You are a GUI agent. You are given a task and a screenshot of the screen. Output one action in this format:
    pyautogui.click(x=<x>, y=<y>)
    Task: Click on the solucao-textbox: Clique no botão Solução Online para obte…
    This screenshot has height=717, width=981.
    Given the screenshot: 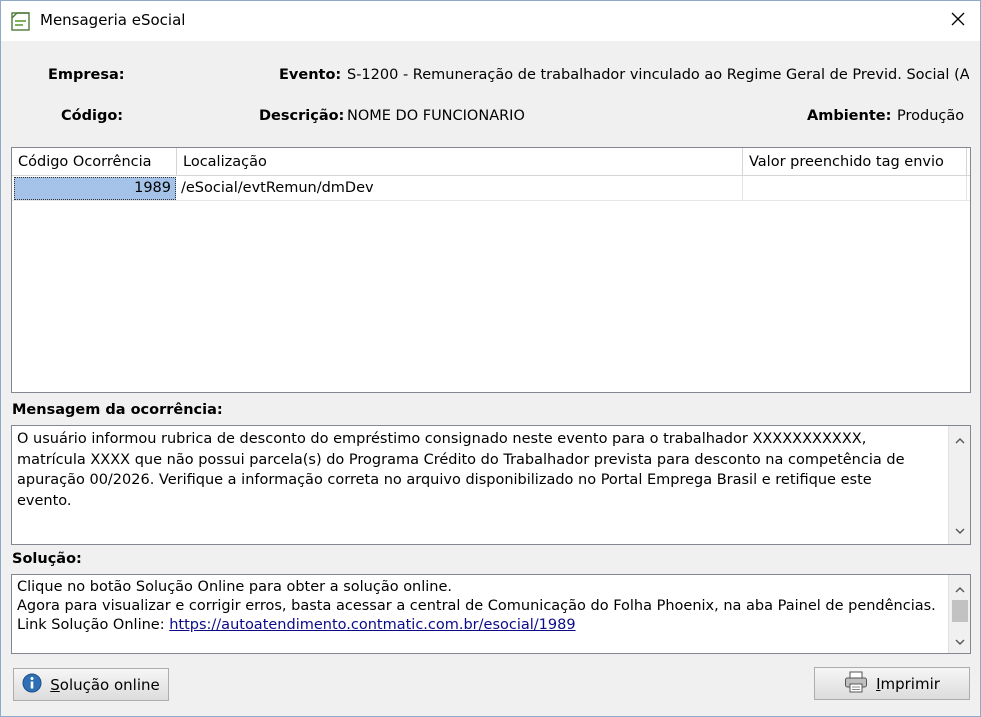 What is the action you would take?
    pyautogui.click(x=491, y=614)
    